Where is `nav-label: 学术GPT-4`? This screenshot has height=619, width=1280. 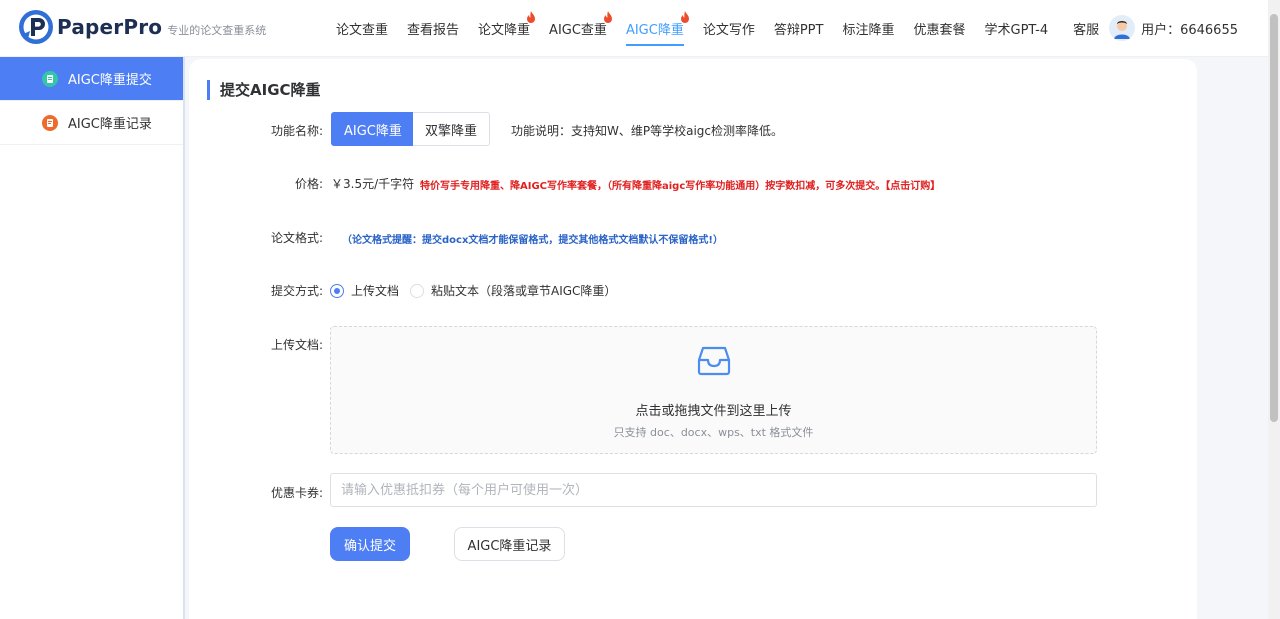 nav-label: 学术GPT-4 is located at coordinates (1016, 30).